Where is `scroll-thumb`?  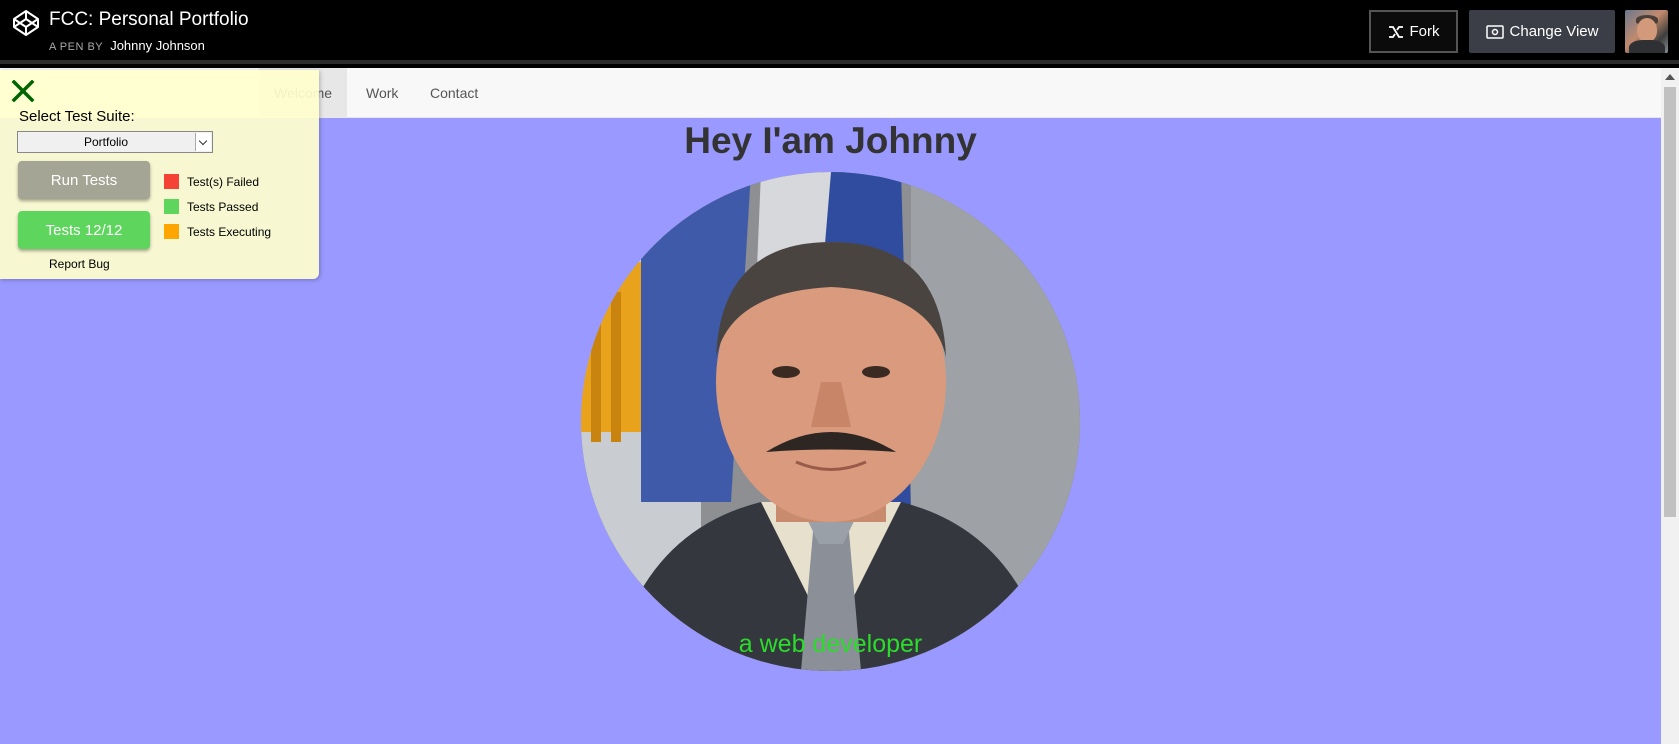 scroll-thumb is located at coordinates (1670, 302).